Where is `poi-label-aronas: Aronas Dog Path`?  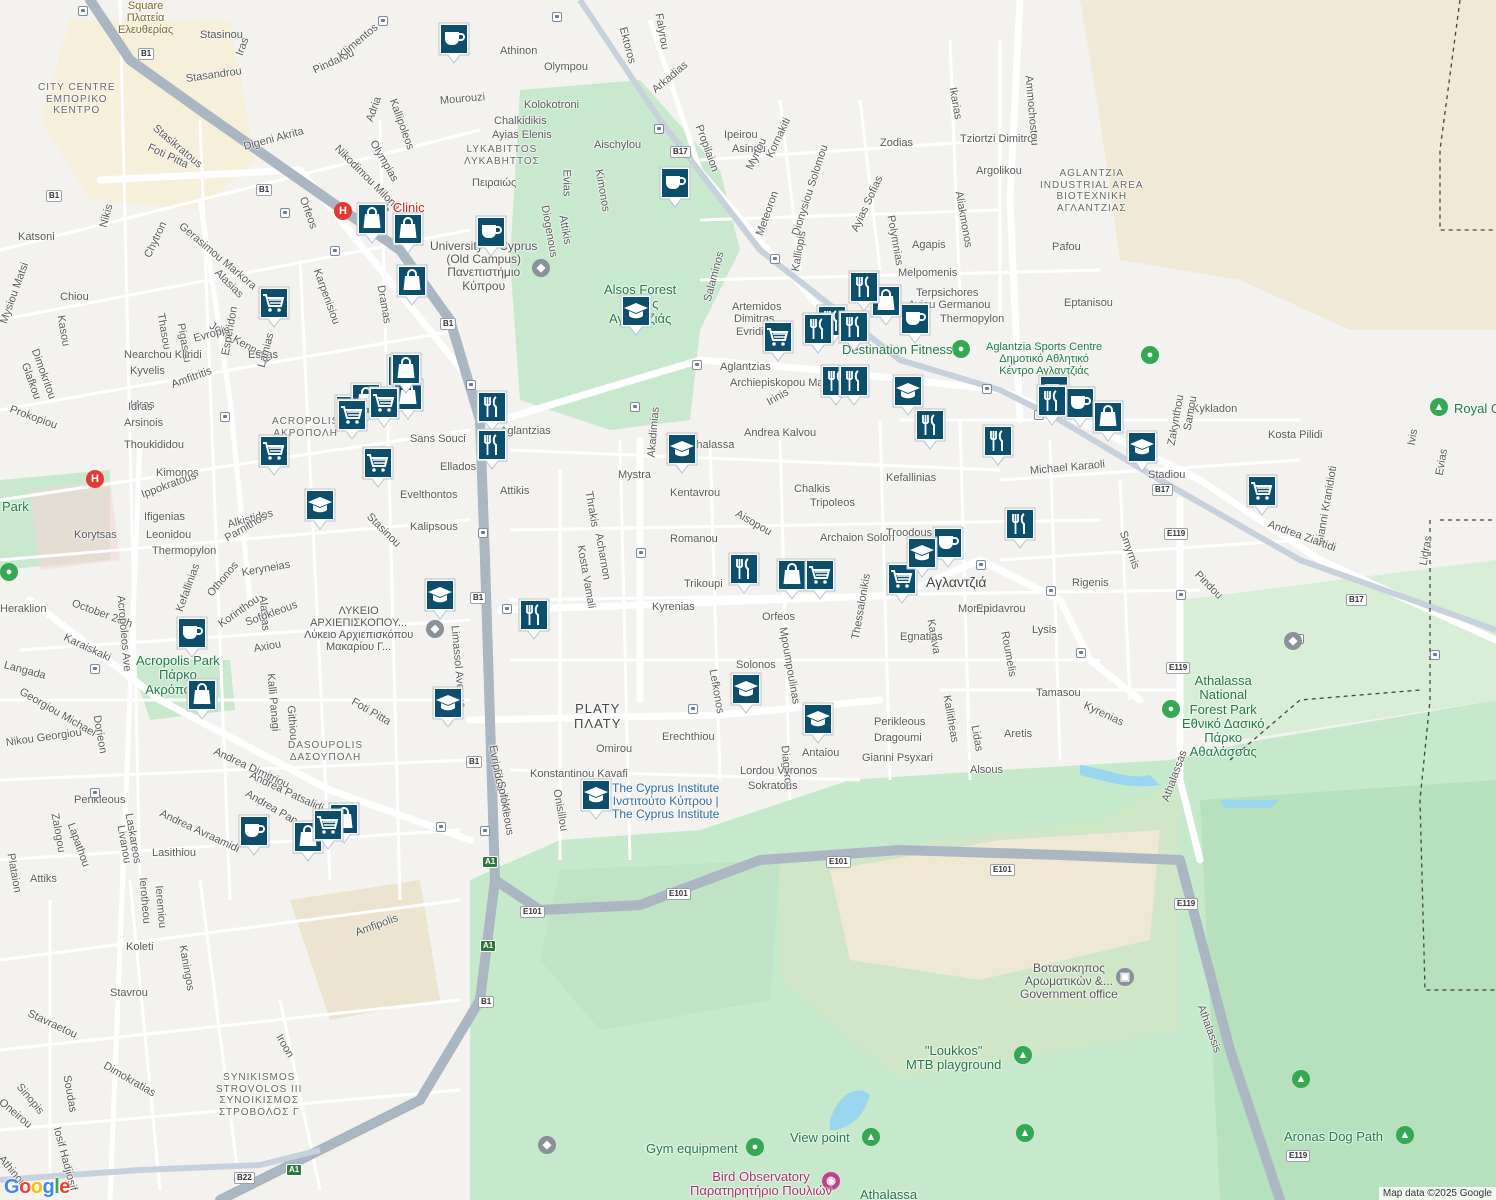
poi-label-aronas: Aronas Dog Path is located at coordinates (1333, 1136).